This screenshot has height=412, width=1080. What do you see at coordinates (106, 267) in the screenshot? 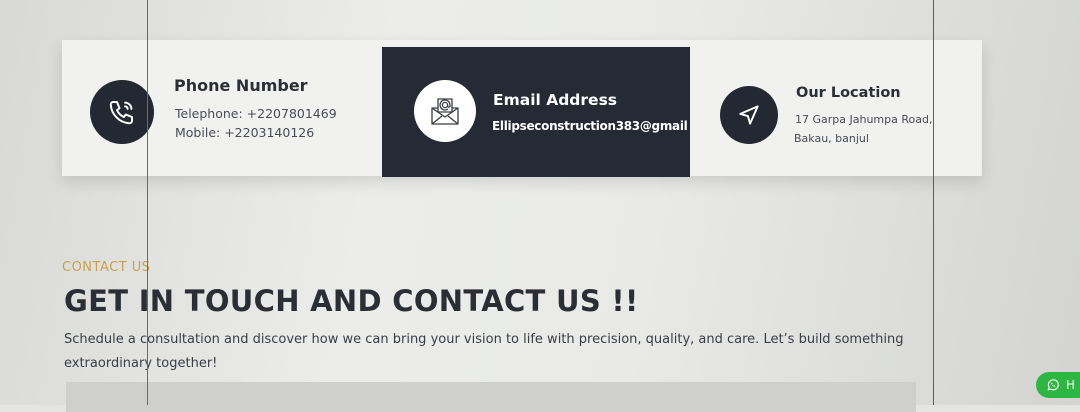
I see `section-eyebrow: CONTACT US` at bounding box center [106, 267].